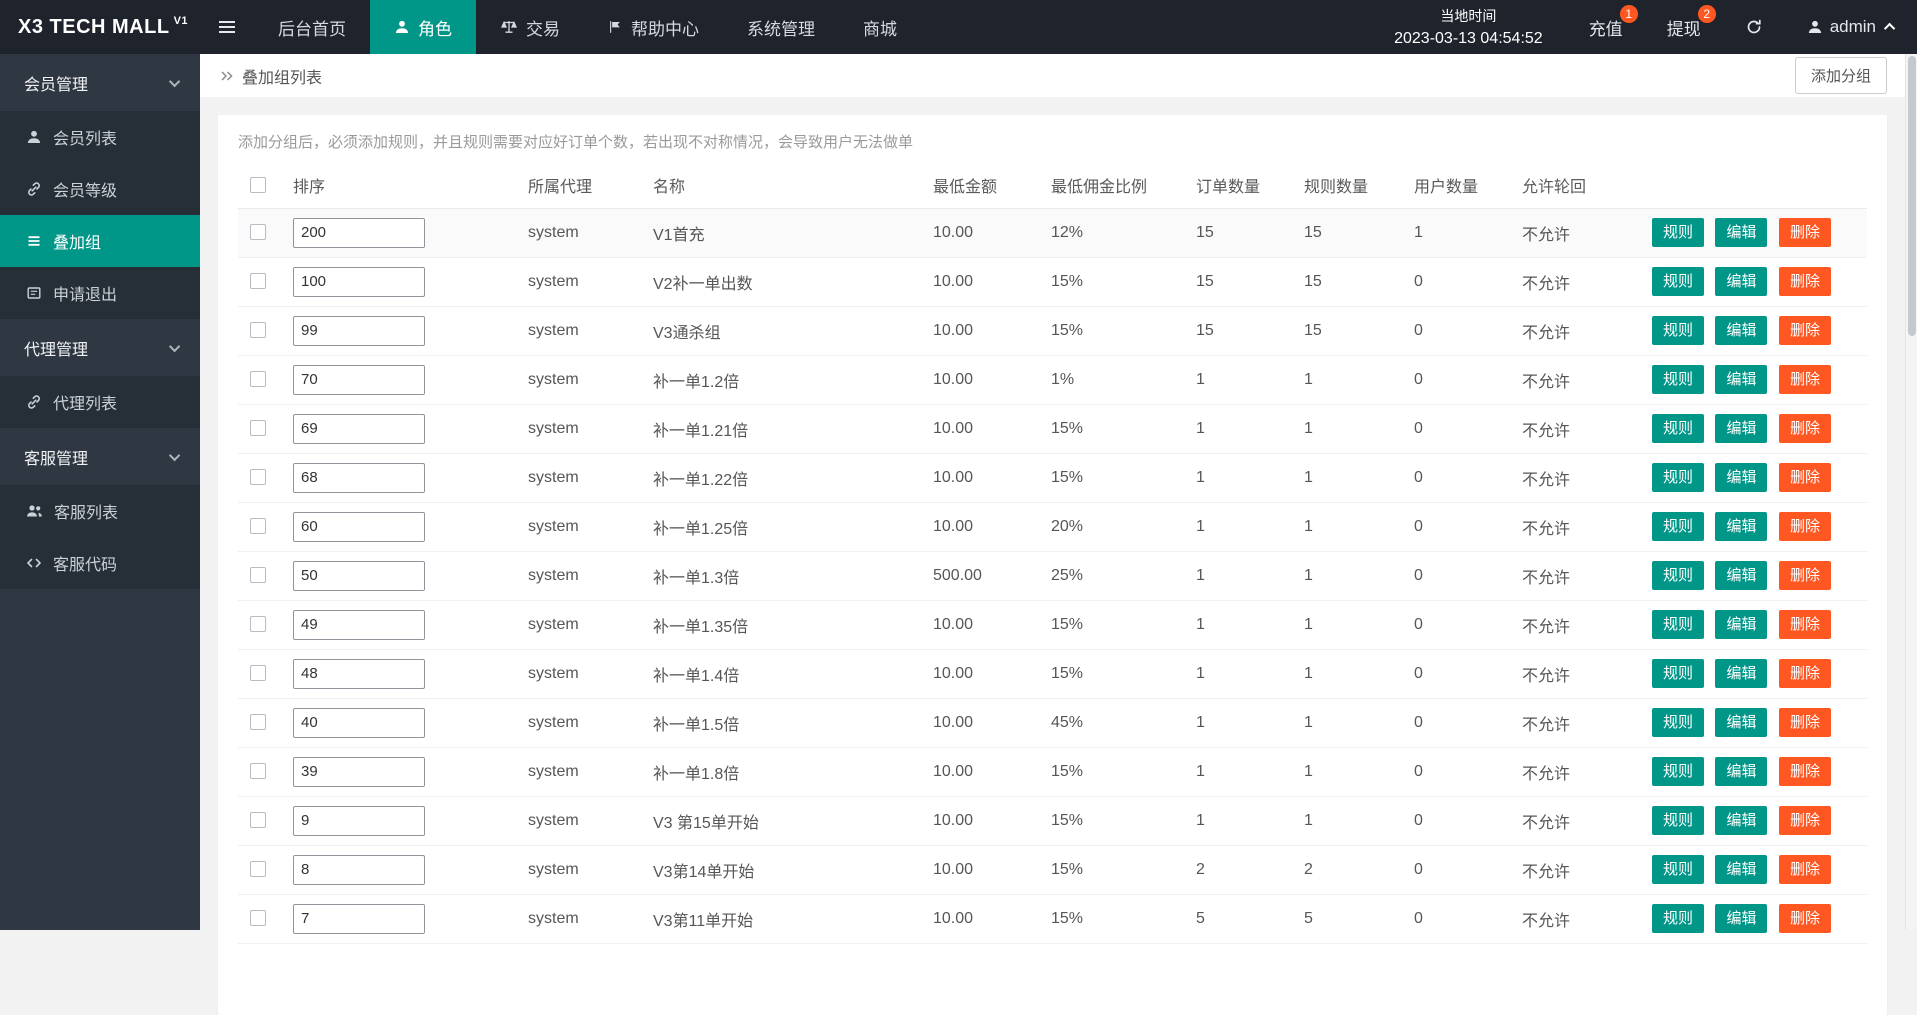  I want to click on scrollbar, so click(1911, 492).